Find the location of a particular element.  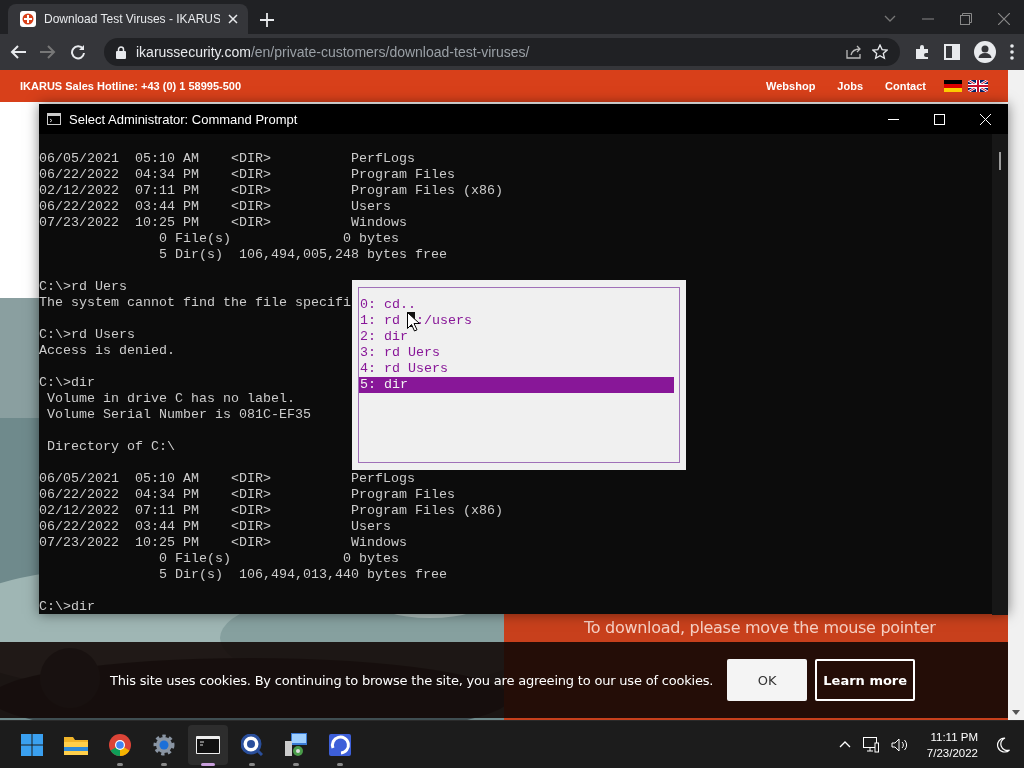

puzzle-icon is located at coordinates (922, 52).